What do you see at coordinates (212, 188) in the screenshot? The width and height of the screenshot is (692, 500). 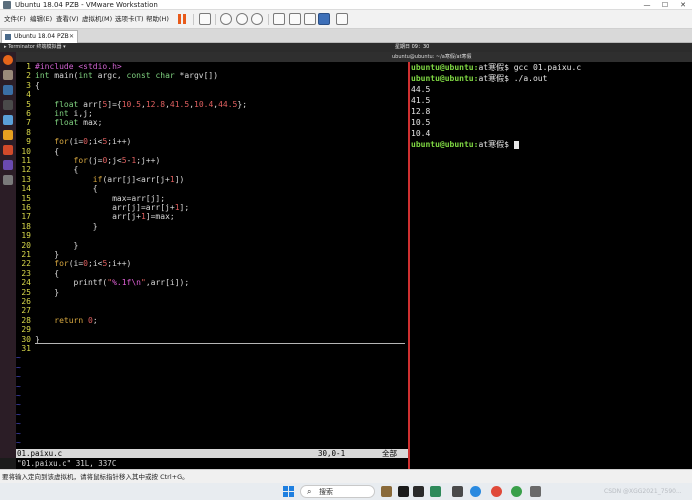 I see `vim-code-line: 14 {` at bounding box center [212, 188].